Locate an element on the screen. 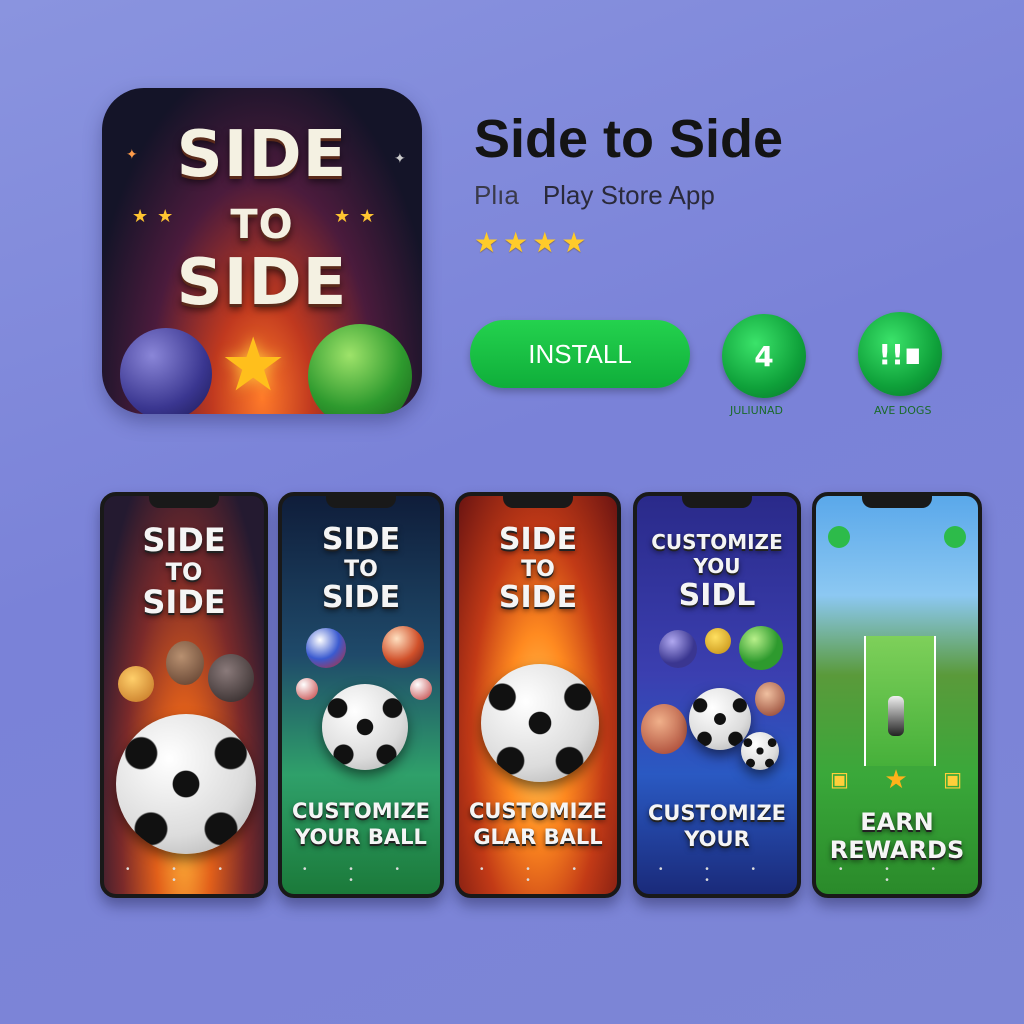 The image size is (1024, 1024). screenshot-title: CUSTOMIZE is located at coordinates (717, 542).